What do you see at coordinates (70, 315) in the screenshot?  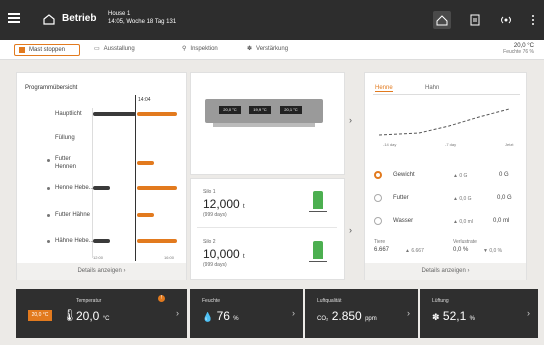 I see `thermometer-icon: 🌡` at bounding box center [70, 315].